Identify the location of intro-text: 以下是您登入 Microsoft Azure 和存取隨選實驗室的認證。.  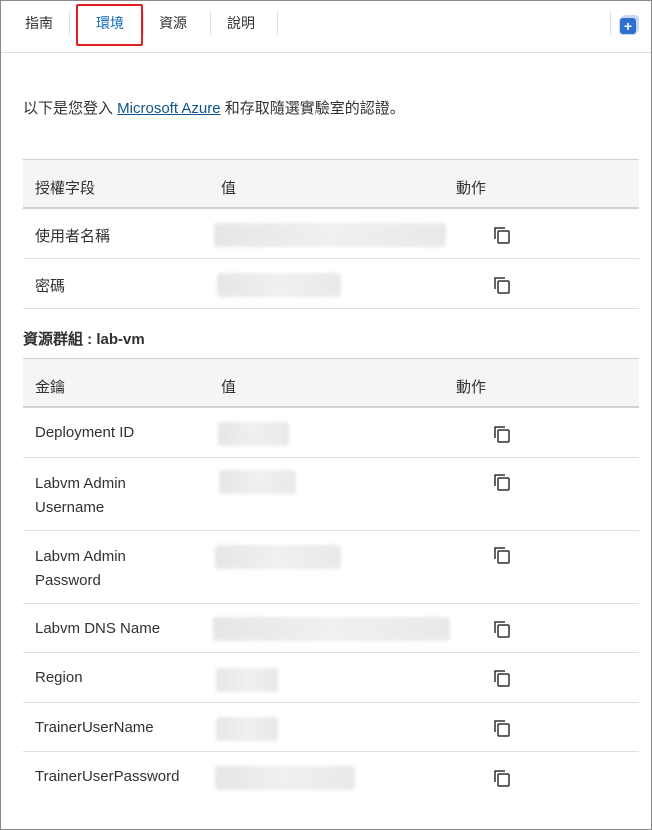
(214, 107).